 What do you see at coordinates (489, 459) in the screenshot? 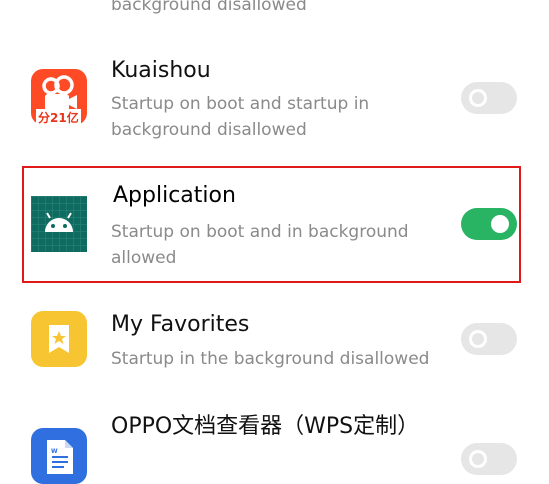
I see `startup-toggle-oppo-doc-viewer` at bounding box center [489, 459].